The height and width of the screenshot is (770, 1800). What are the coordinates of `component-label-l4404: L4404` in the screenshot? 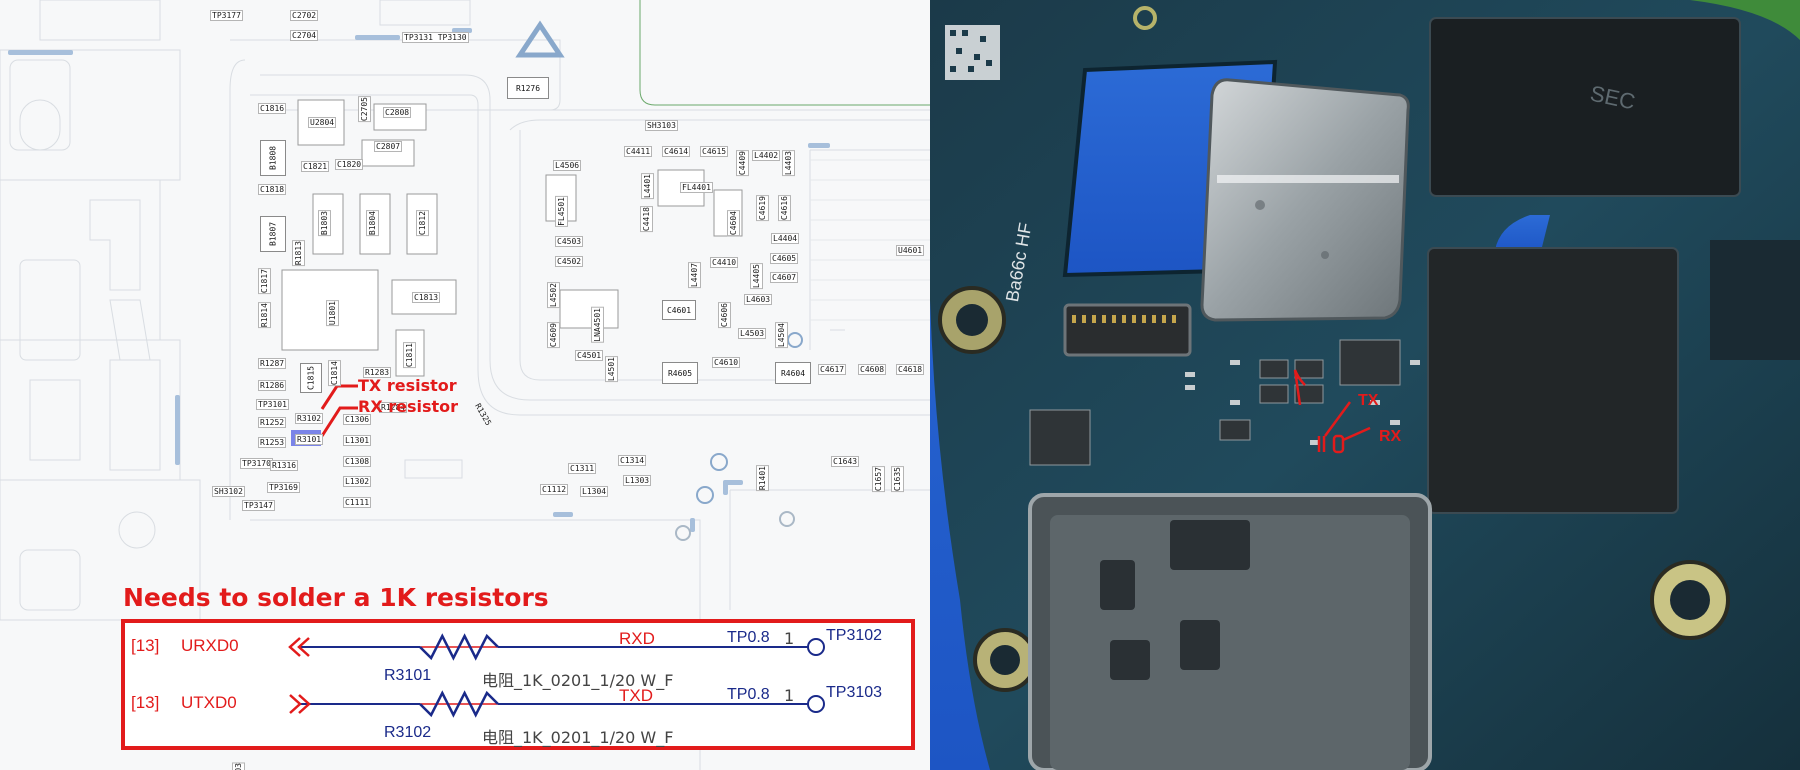 It's located at (785, 238).